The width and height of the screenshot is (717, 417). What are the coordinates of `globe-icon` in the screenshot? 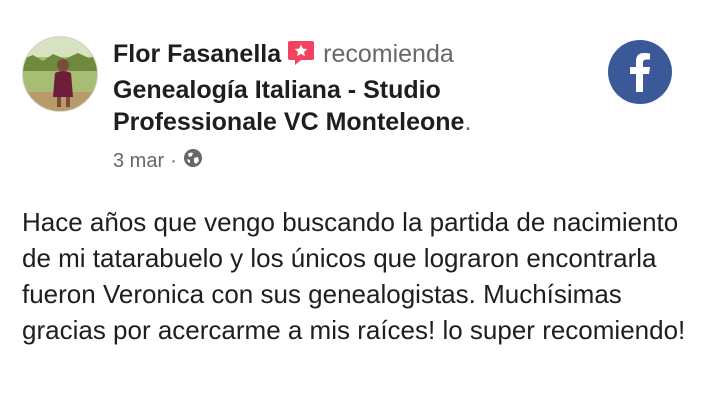 It's located at (193, 161).